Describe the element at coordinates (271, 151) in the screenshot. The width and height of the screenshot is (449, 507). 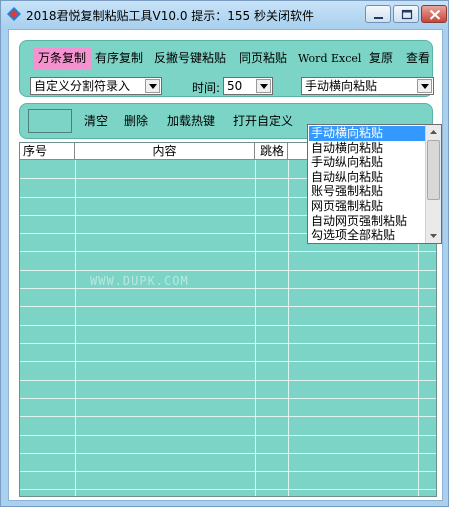
I see `column-header-skip: 跳格` at that location.